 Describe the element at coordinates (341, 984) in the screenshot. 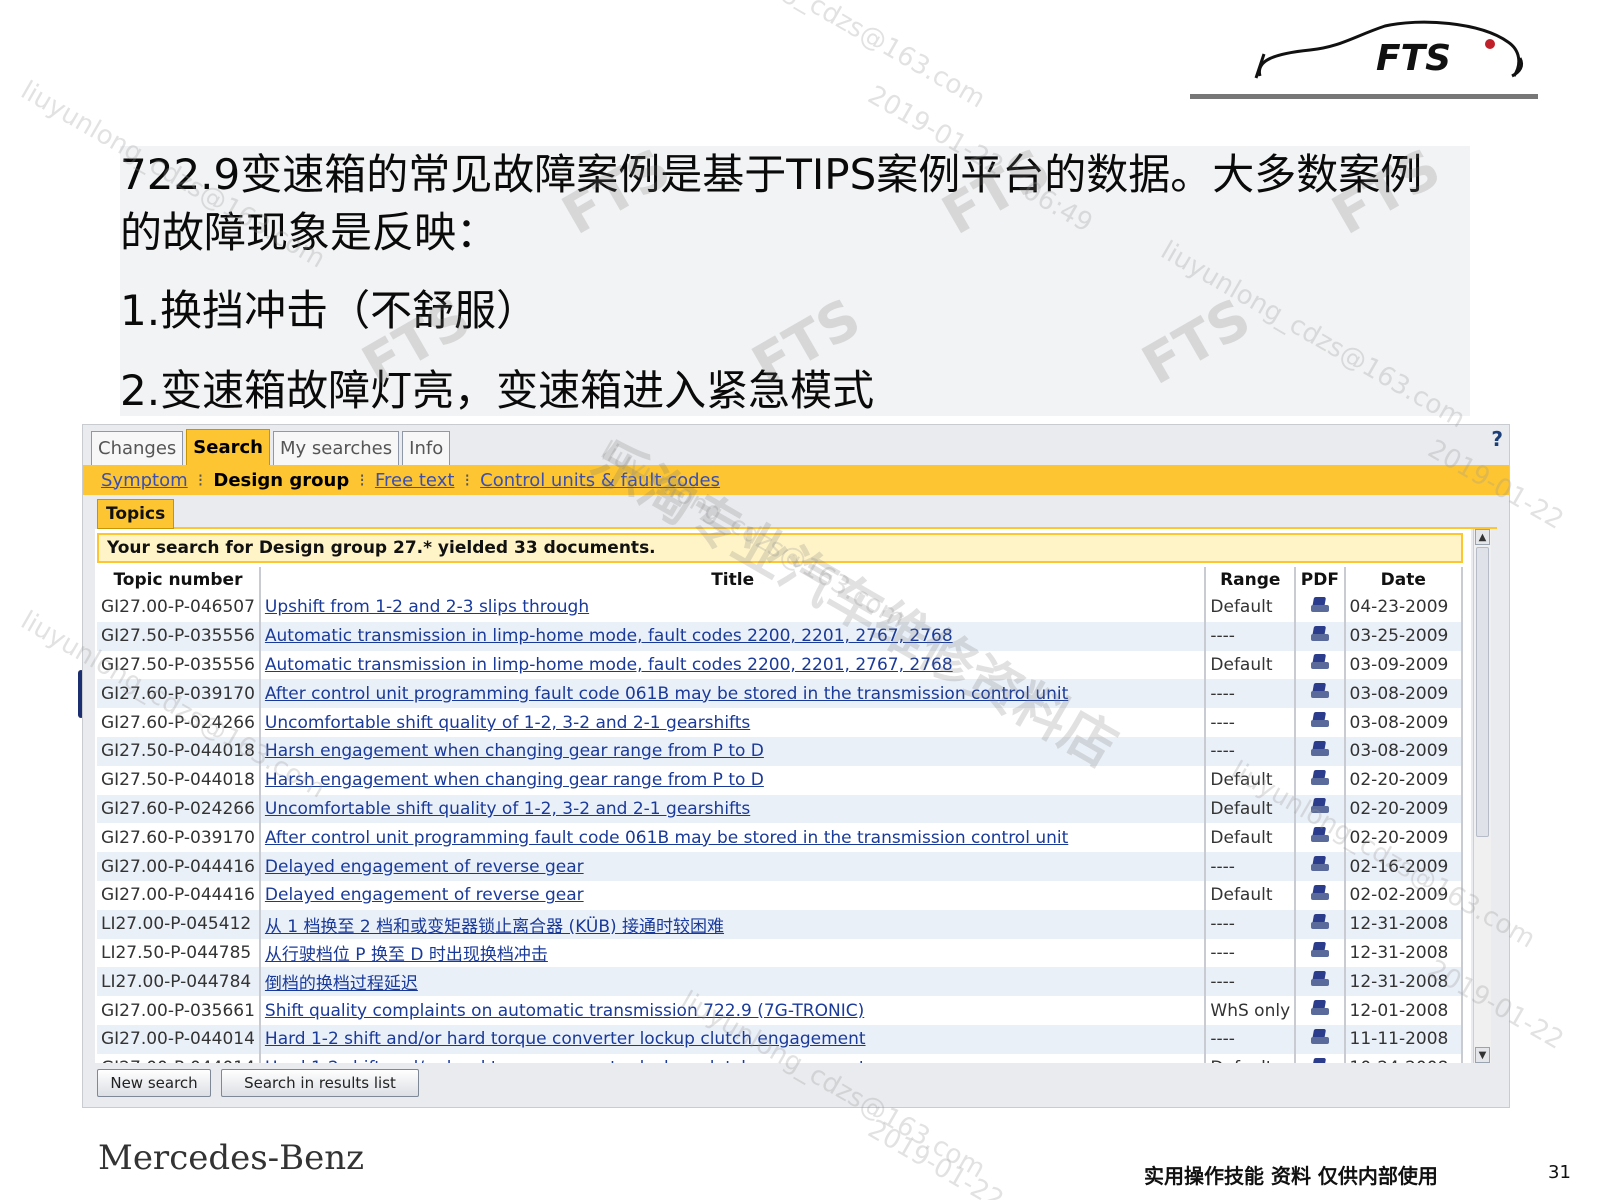

I see `document-title-link: 倒档的换档过程延迟` at that location.